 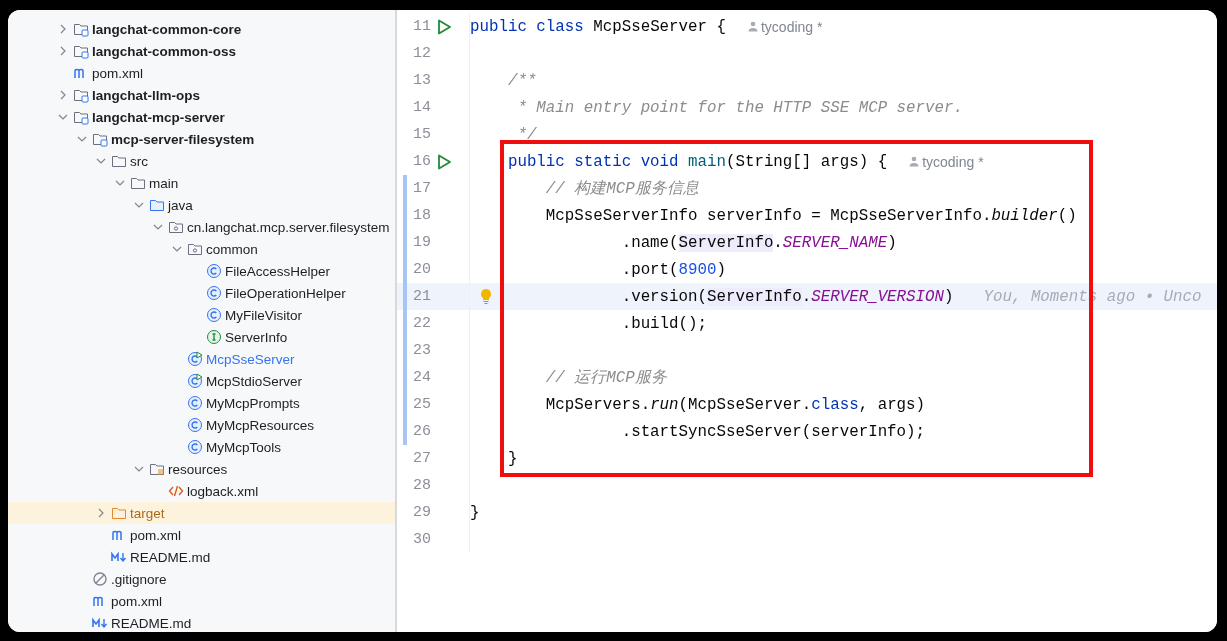 What do you see at coordinates (201, 51) in the screenshot?
I see `tree-item: langchat-common-oss` at bounding box center [201, 51].